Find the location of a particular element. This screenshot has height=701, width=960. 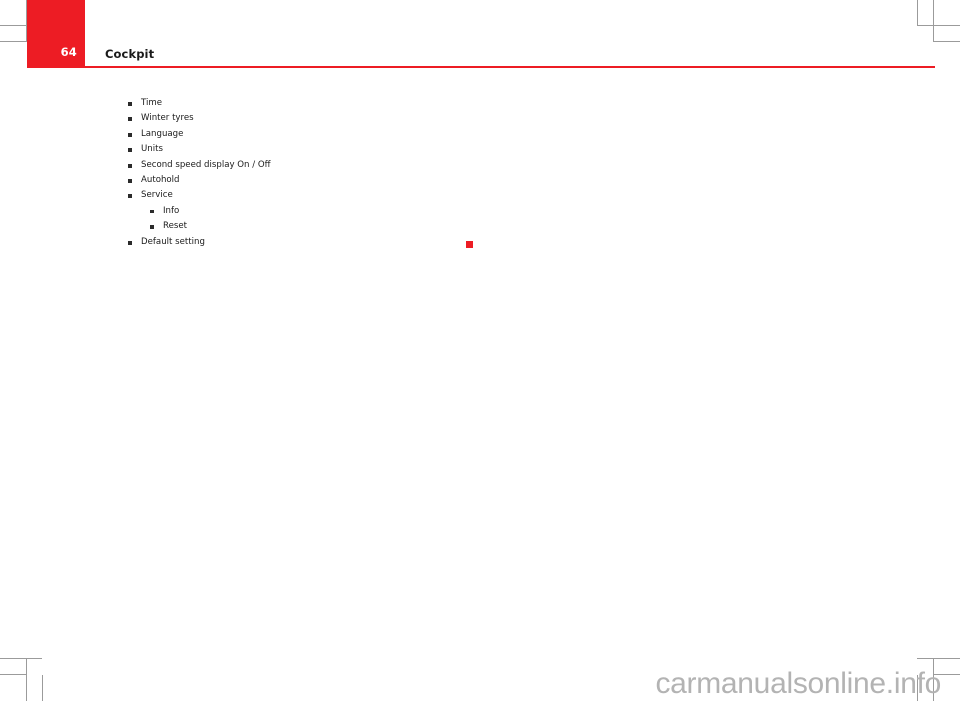

list-item-label: Units is located at coordinates (152, 149).